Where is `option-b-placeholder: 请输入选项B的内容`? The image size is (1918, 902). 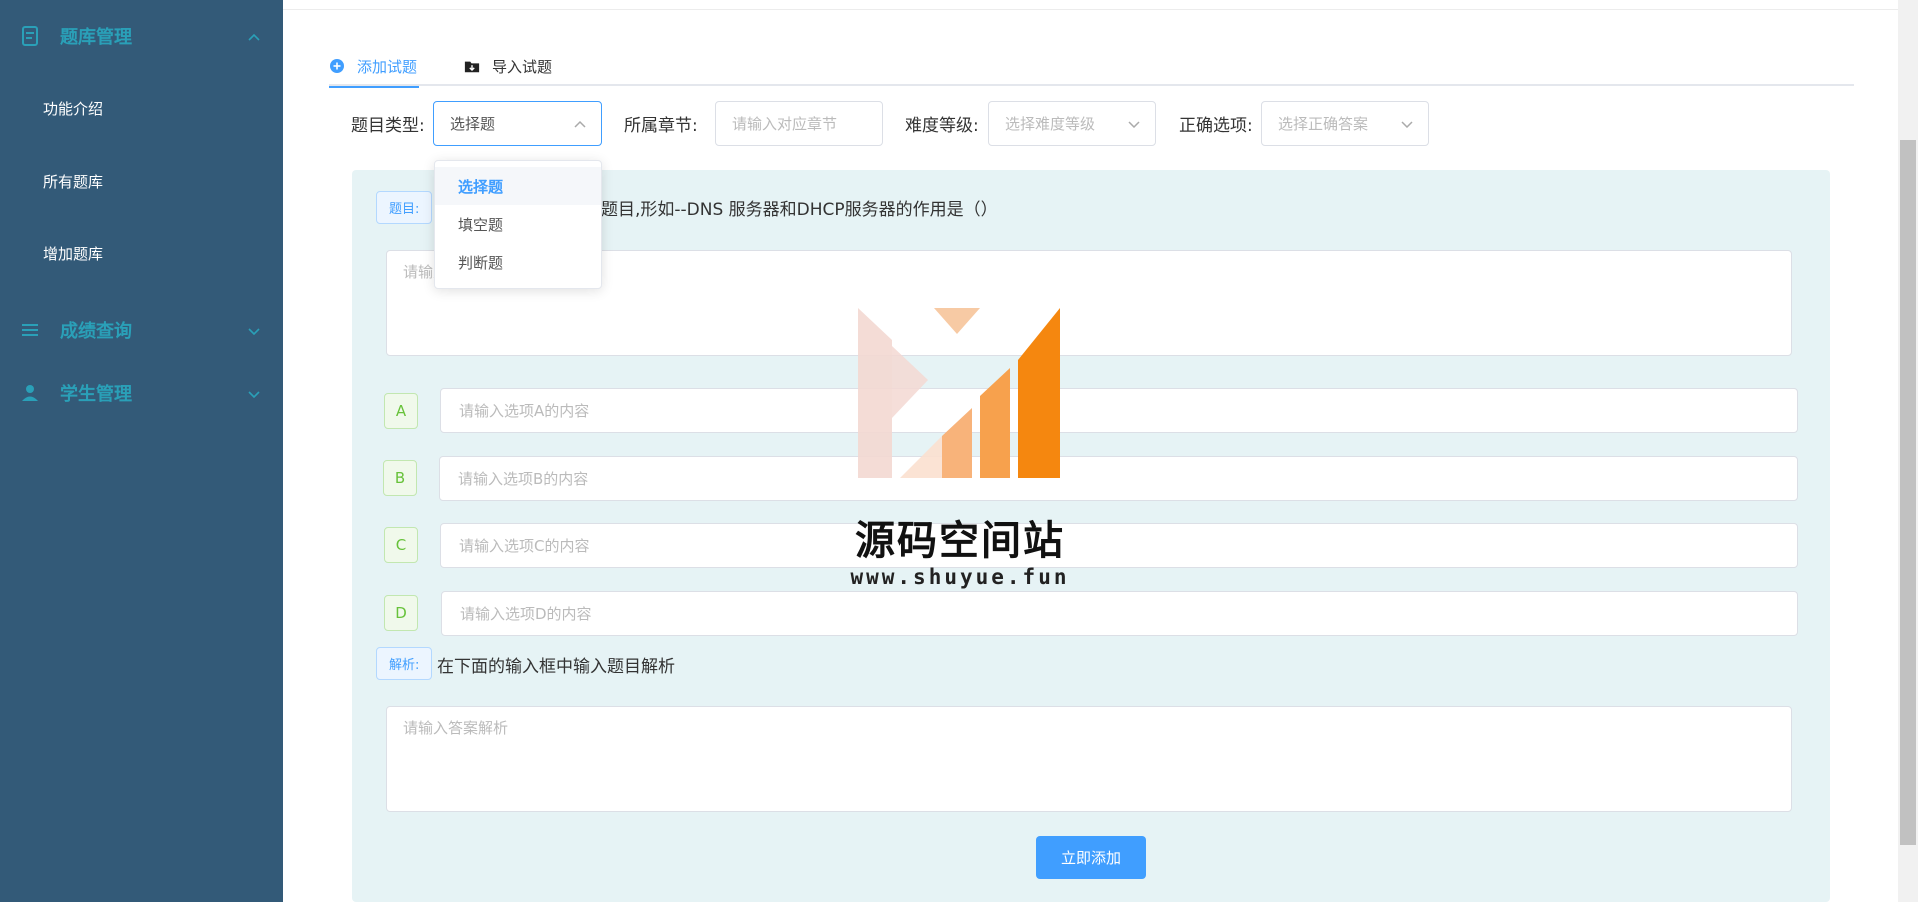
option-b-placeholder: 请输入选项B的内容 is located at coordinates (523, 479).